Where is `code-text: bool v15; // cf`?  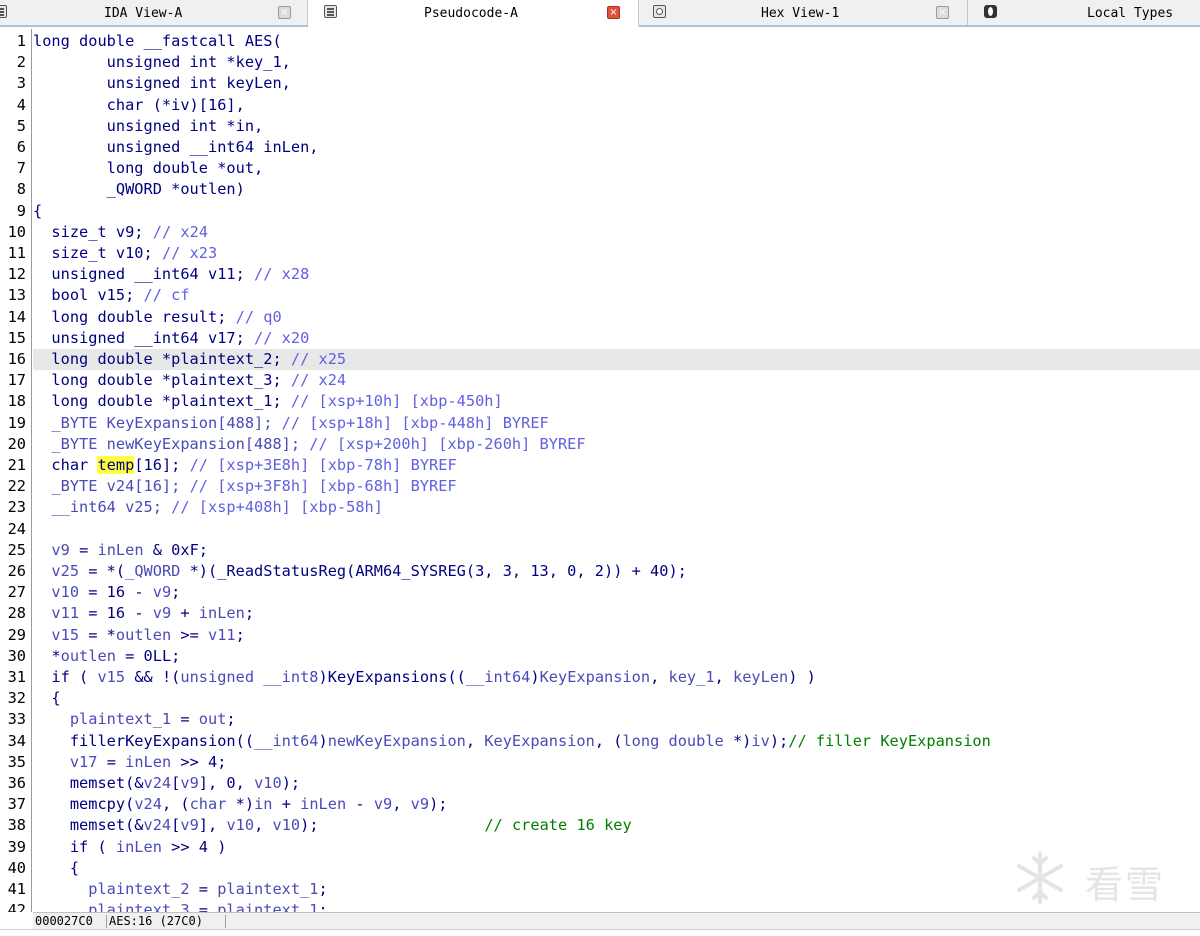
code-text: bool v15; // cf is located at coordinates (616, 295).